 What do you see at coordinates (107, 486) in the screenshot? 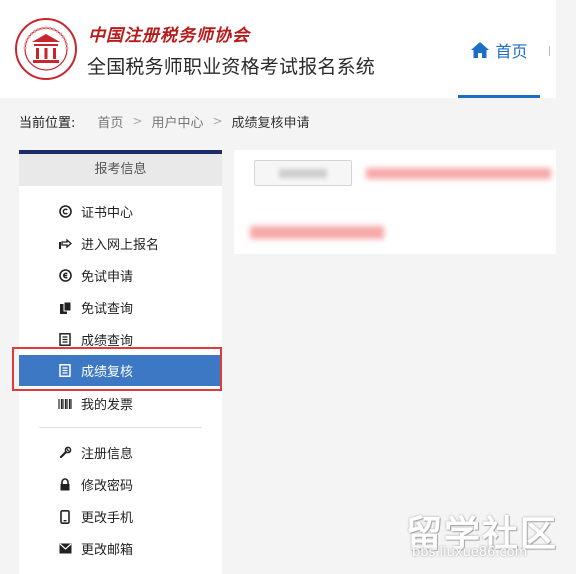
I see `sidebar-item-label: 修改密码` at bounding box center [107, 486].